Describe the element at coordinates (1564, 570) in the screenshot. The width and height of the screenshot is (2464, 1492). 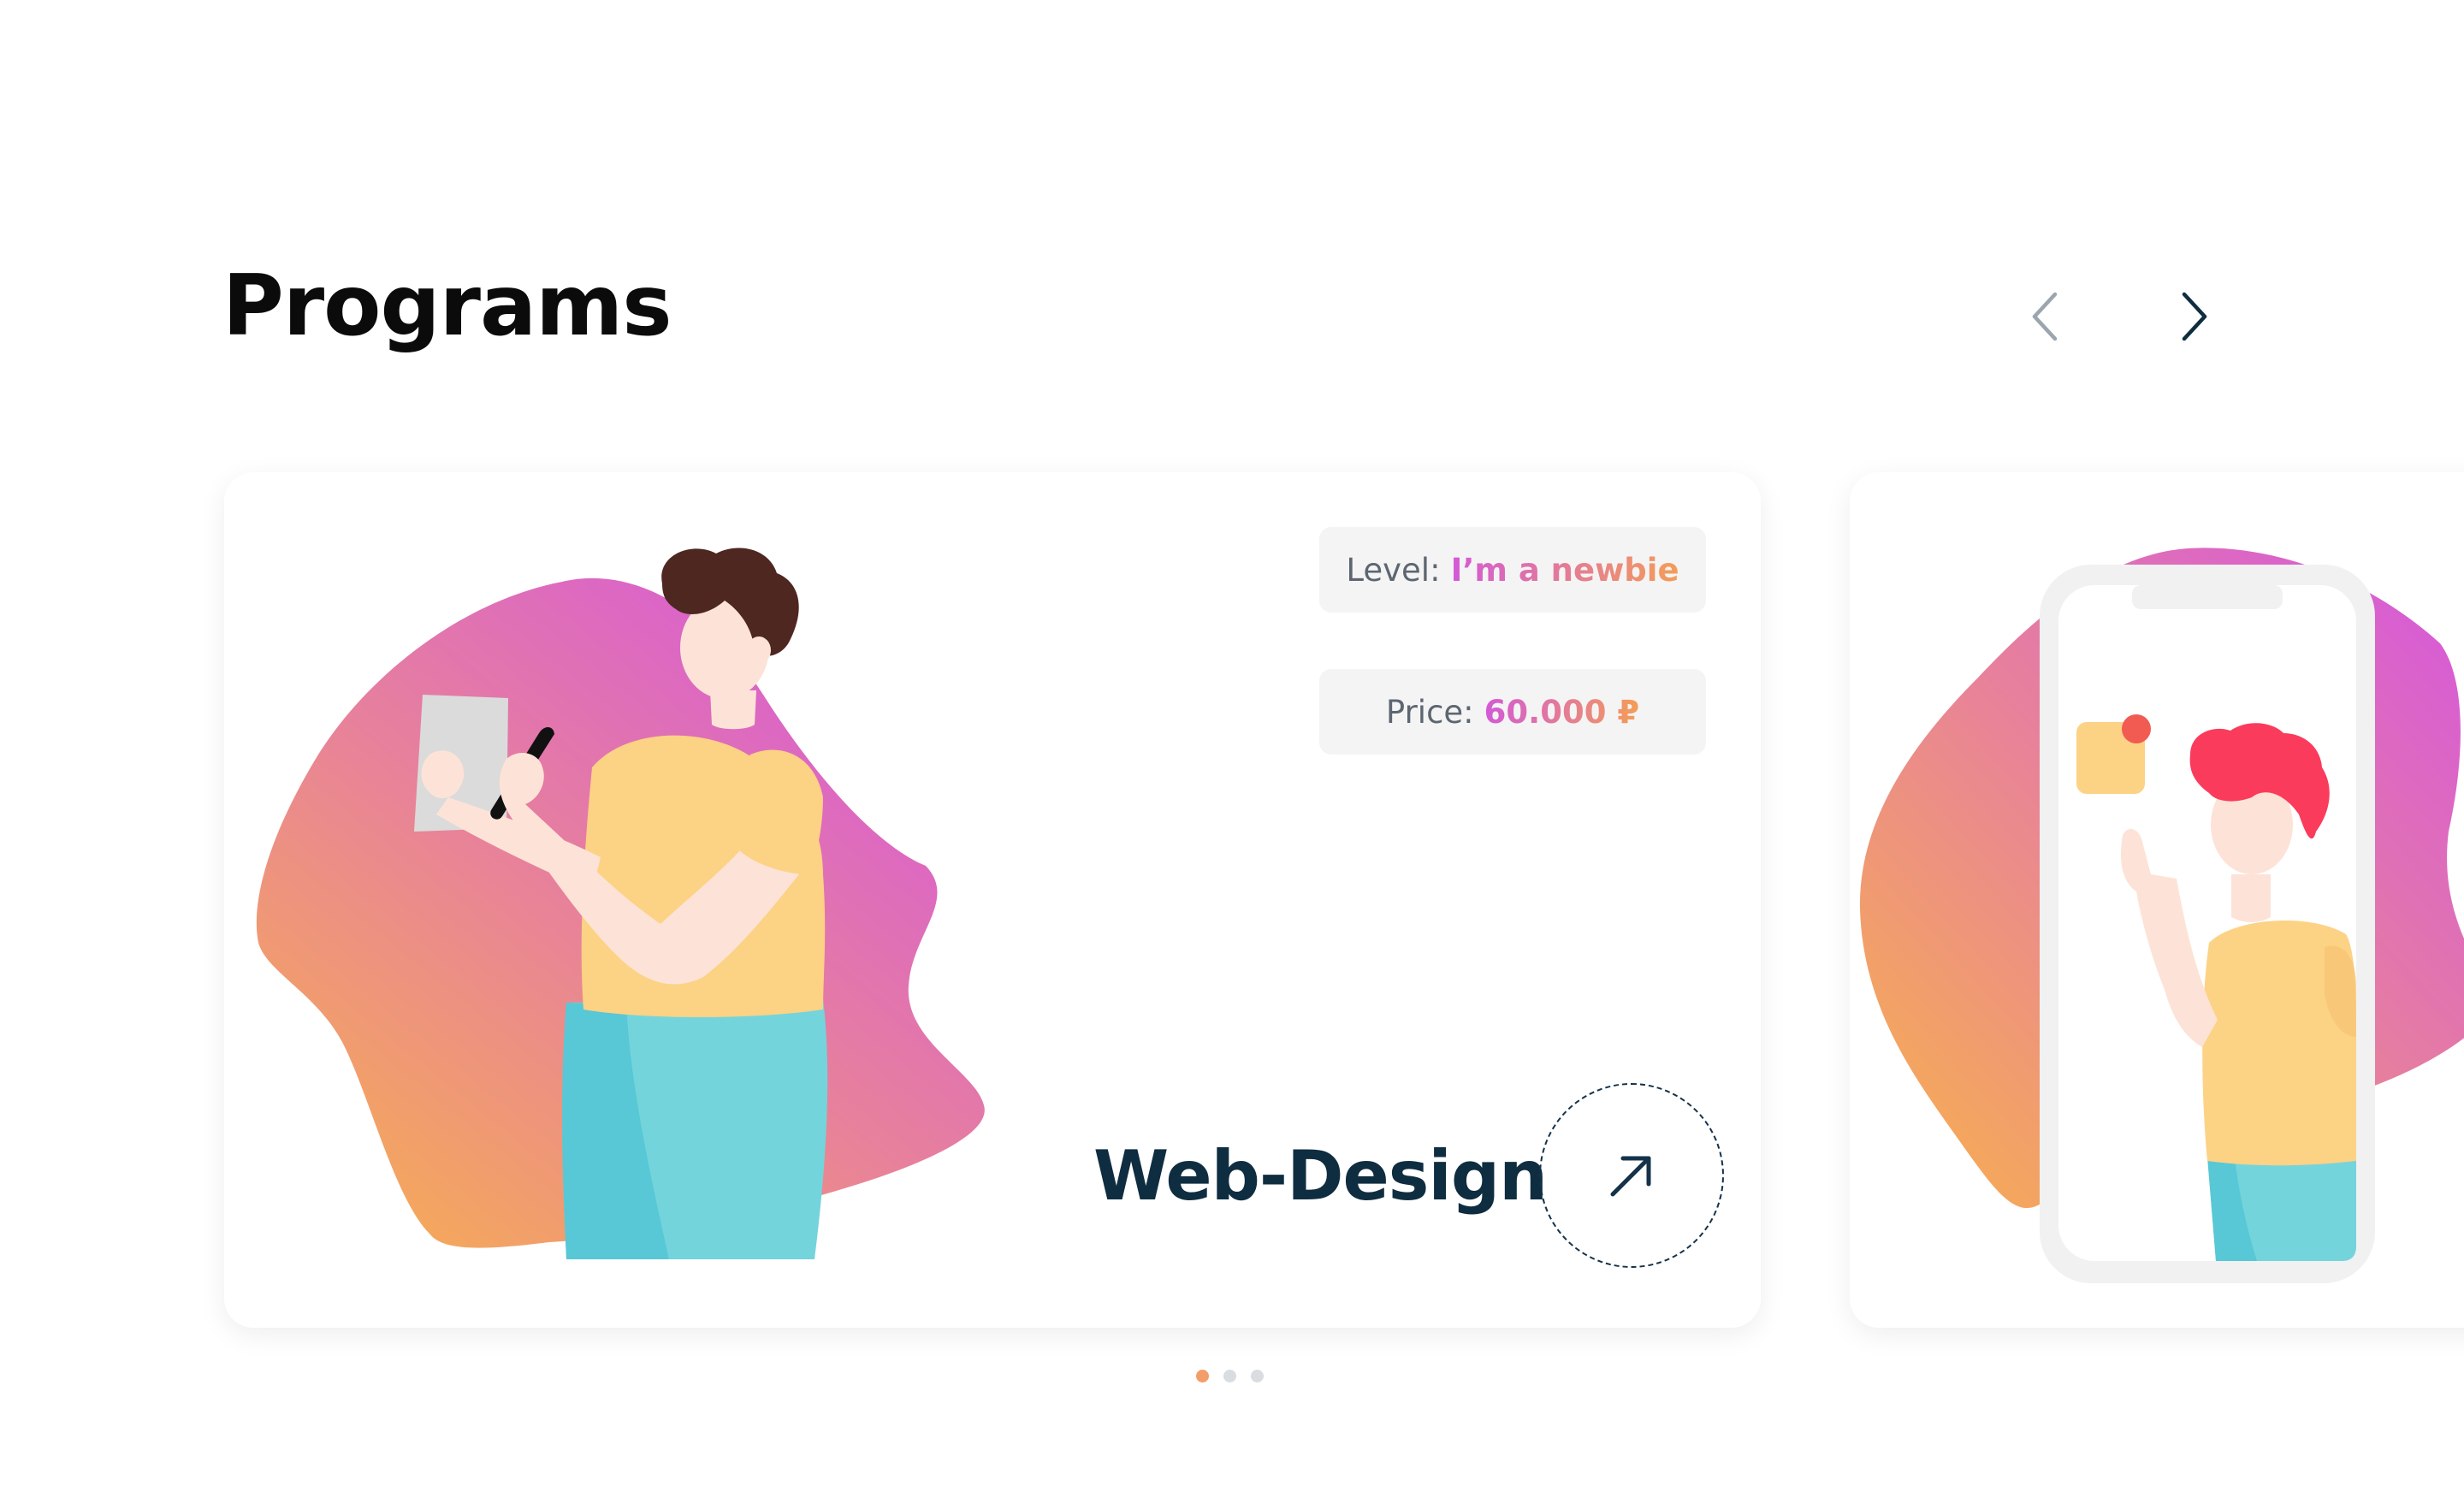
I see `level-value: I’m a newbie` at that location.